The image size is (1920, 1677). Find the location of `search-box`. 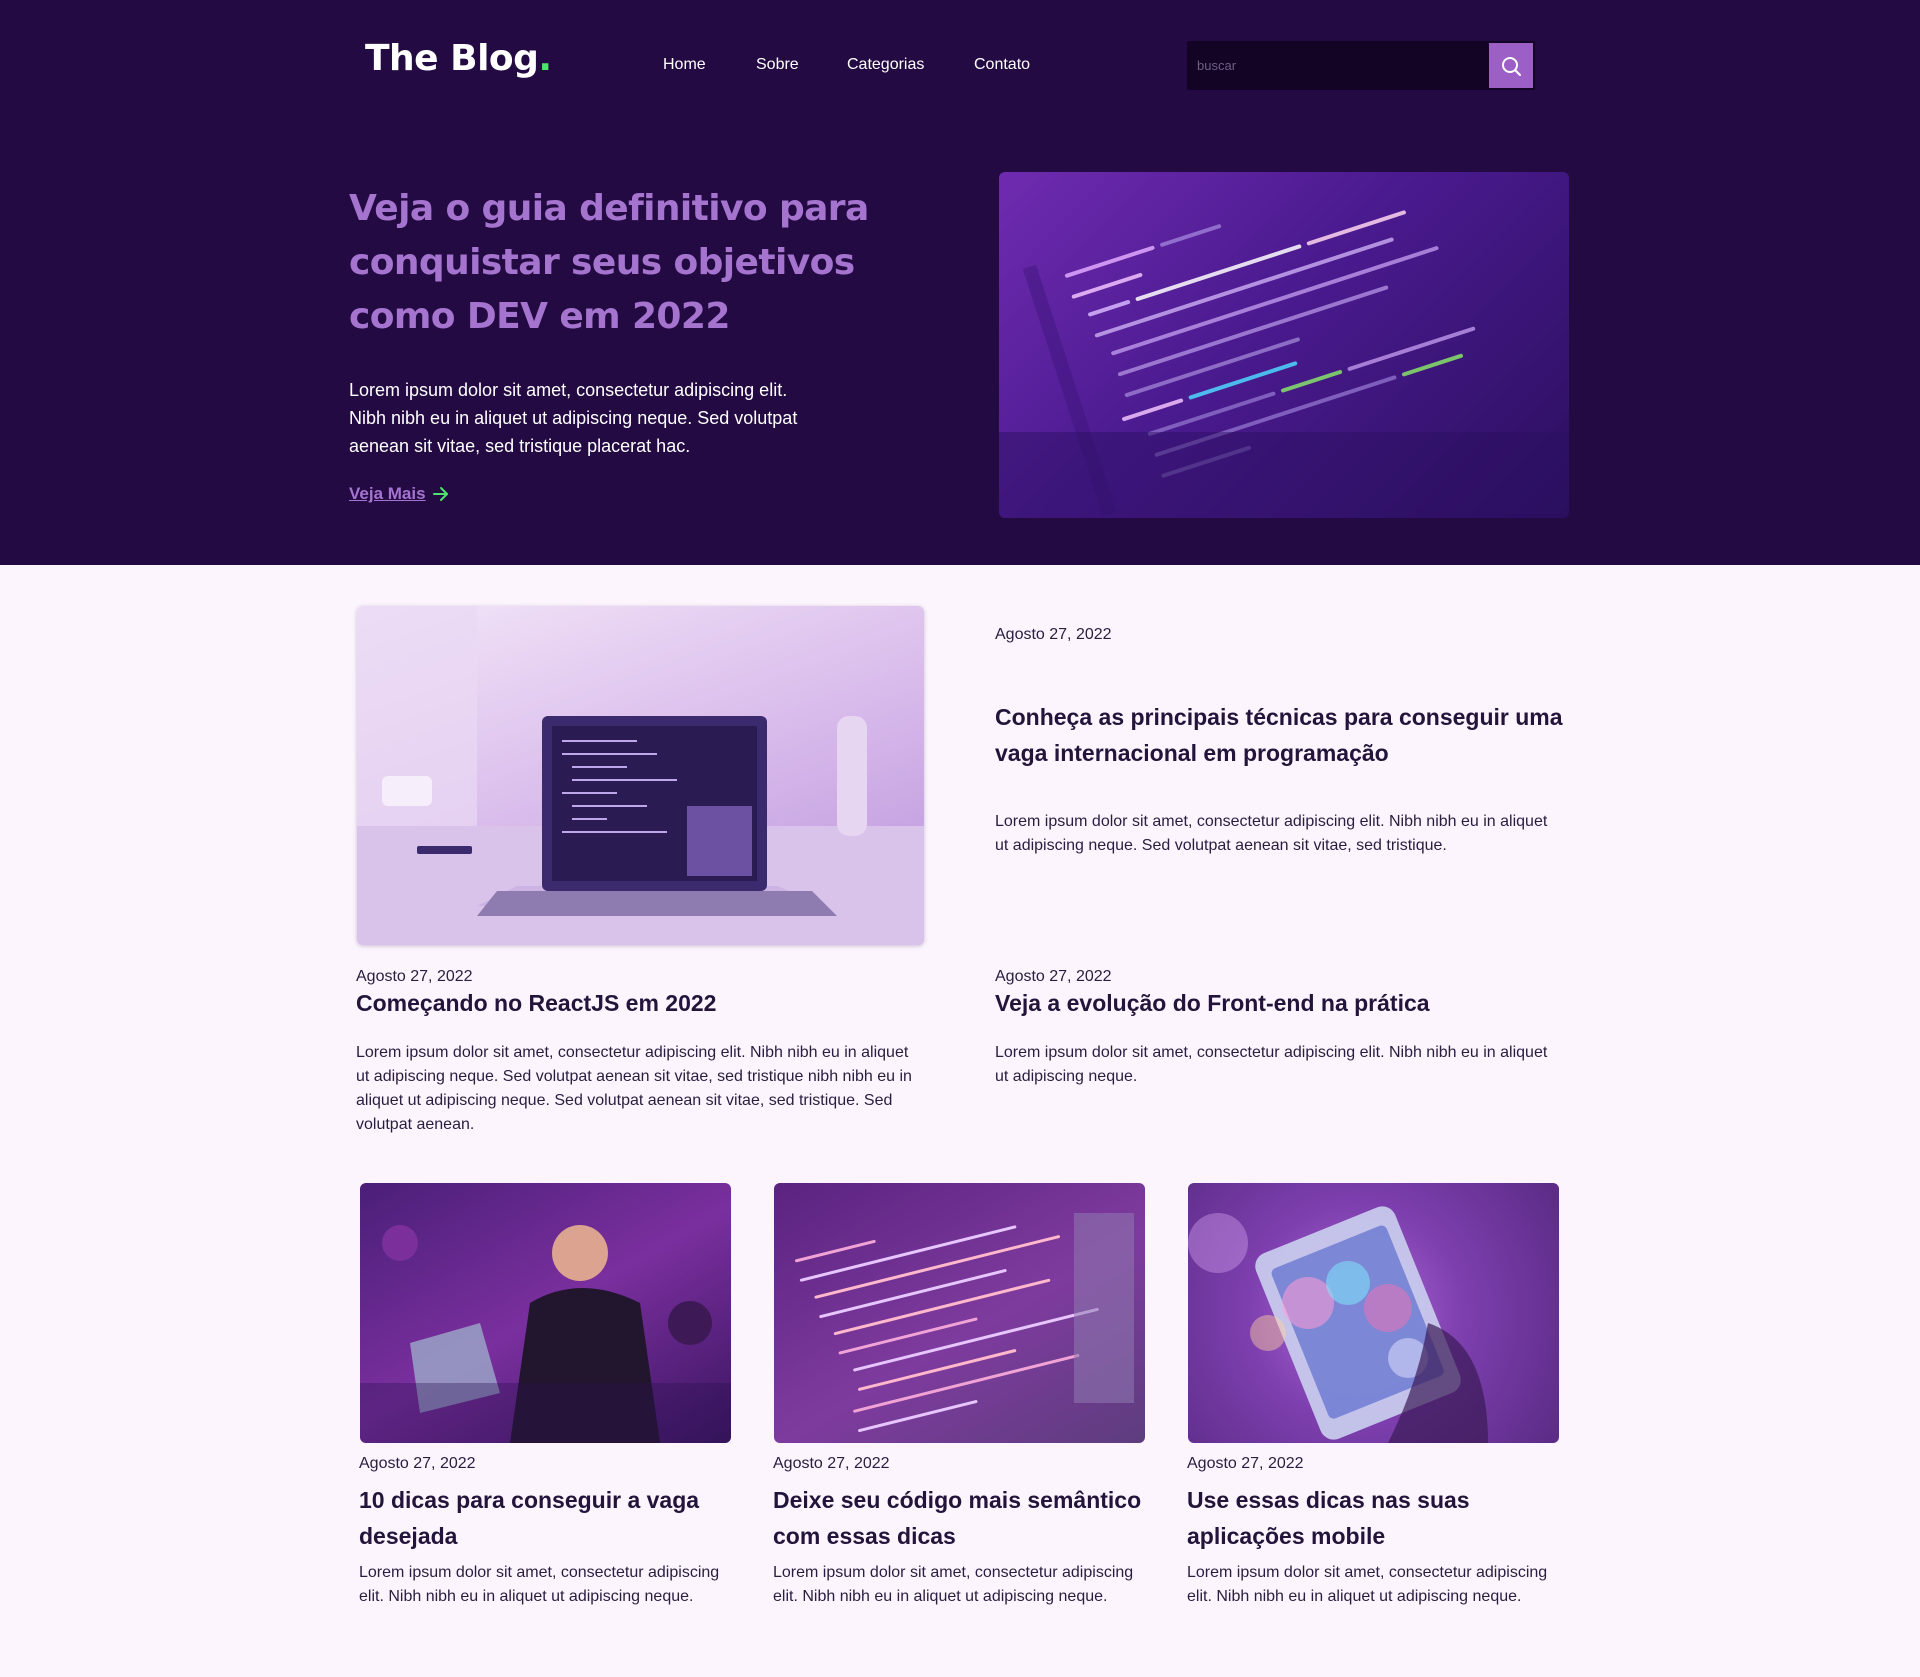

search-box is located at coordinates (1361, 65).